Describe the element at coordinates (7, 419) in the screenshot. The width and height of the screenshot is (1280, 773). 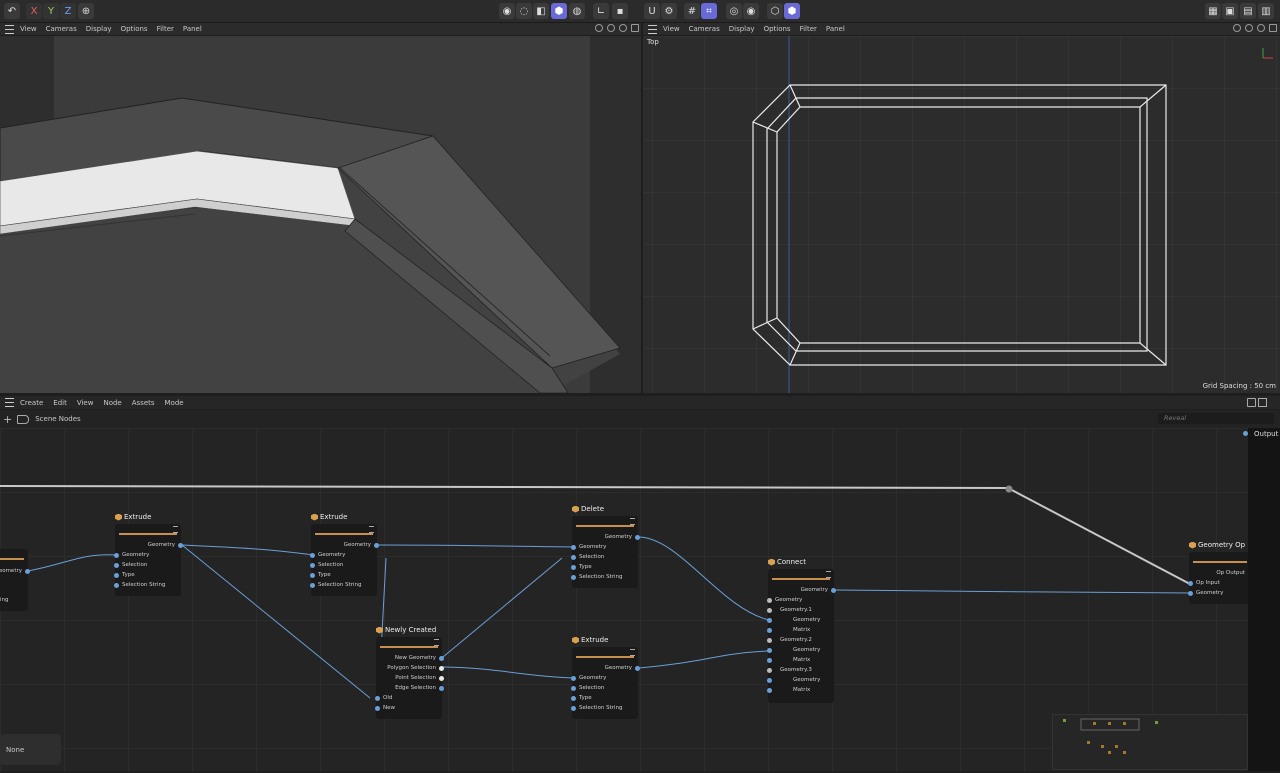
I see `add-icon: +` at that location.